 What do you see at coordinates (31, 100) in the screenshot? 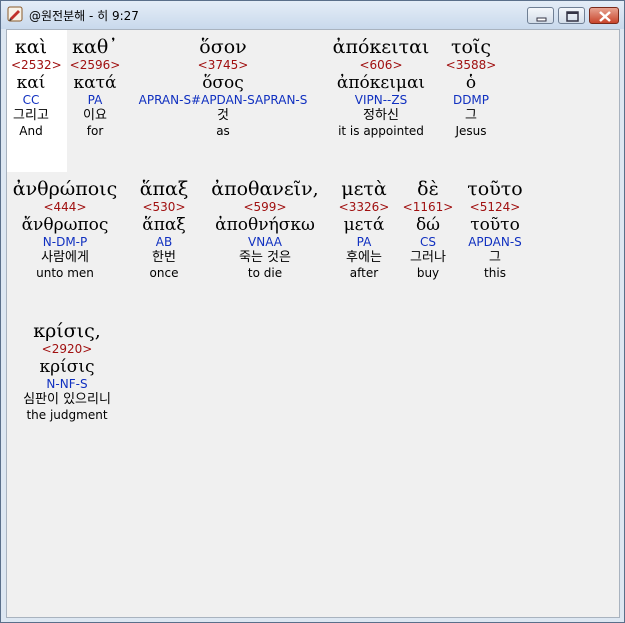
I see `parsing-code: CC` at bounding box center [31, 100].